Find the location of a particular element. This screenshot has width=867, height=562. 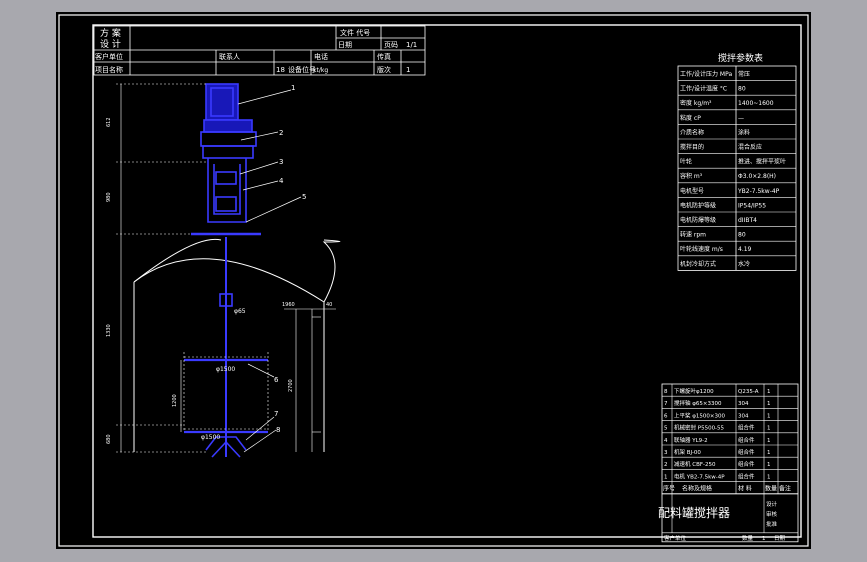

param-label: 搅拌目的 is located at coordinates (692, 147).